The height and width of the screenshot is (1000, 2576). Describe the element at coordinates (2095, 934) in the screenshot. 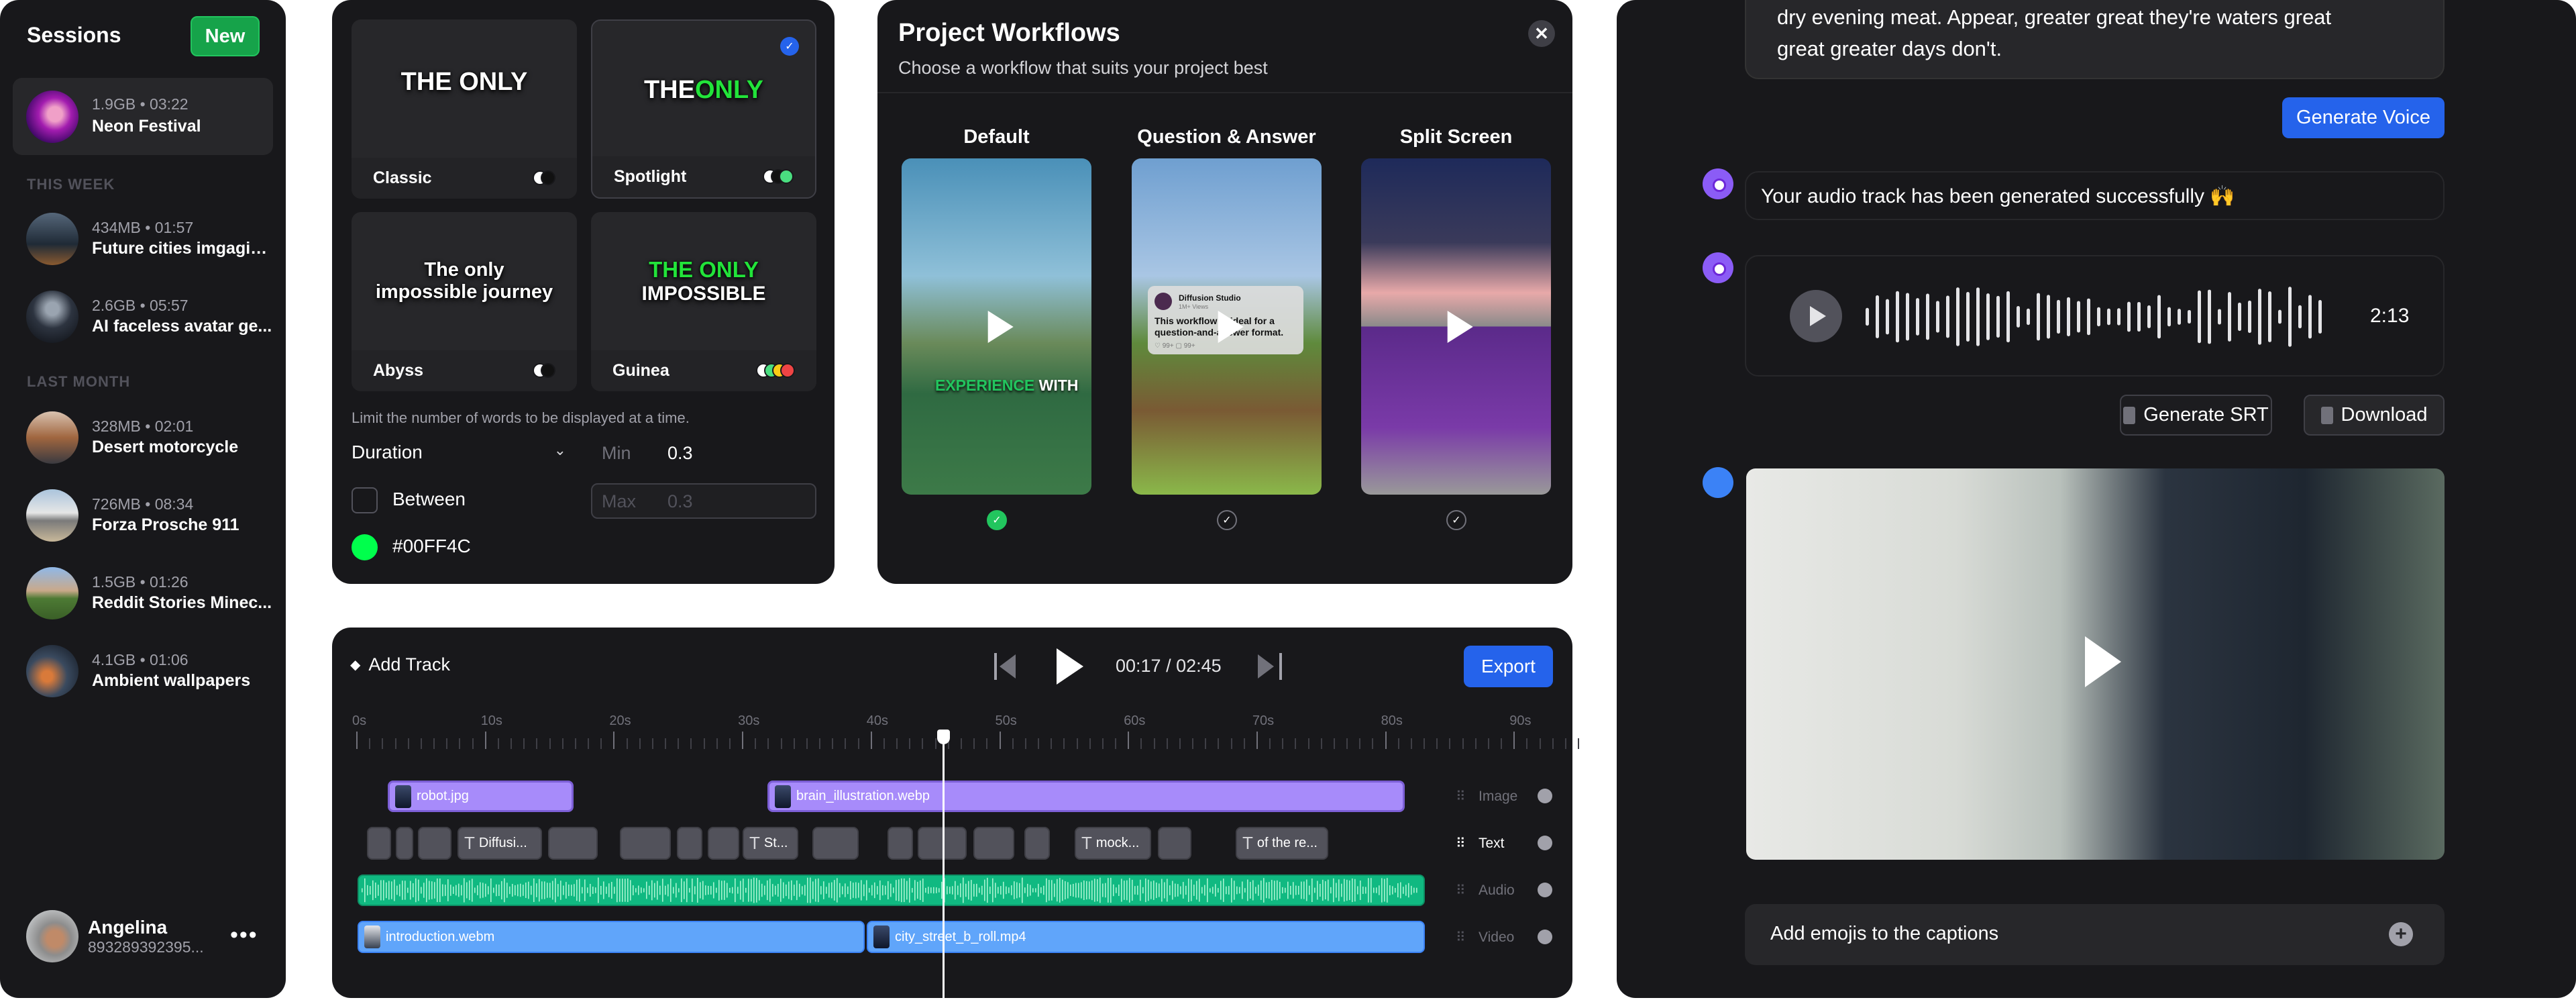

I see `emoji-captions-option: Add emojis to the captions +` at that location.